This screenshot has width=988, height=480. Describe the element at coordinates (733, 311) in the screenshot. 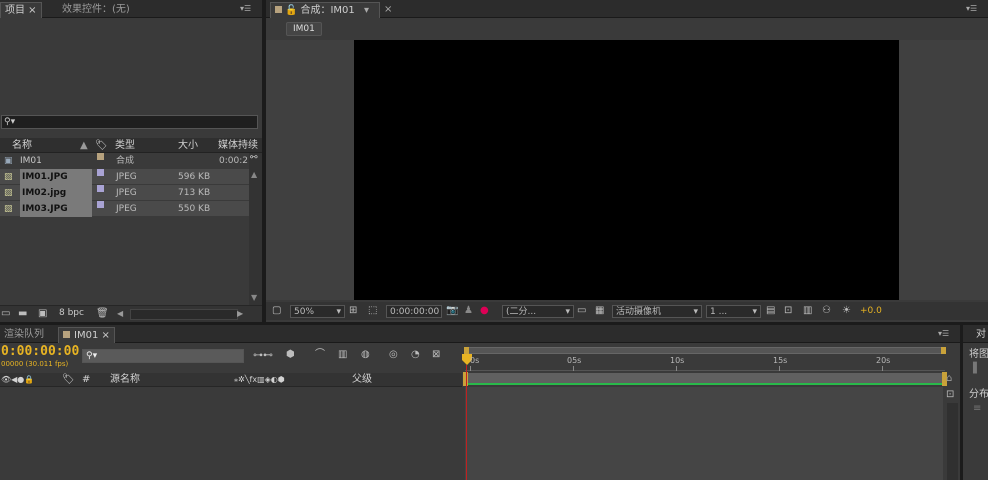

I see `view-layout-dropdown: 1 ... ▾` at that location.